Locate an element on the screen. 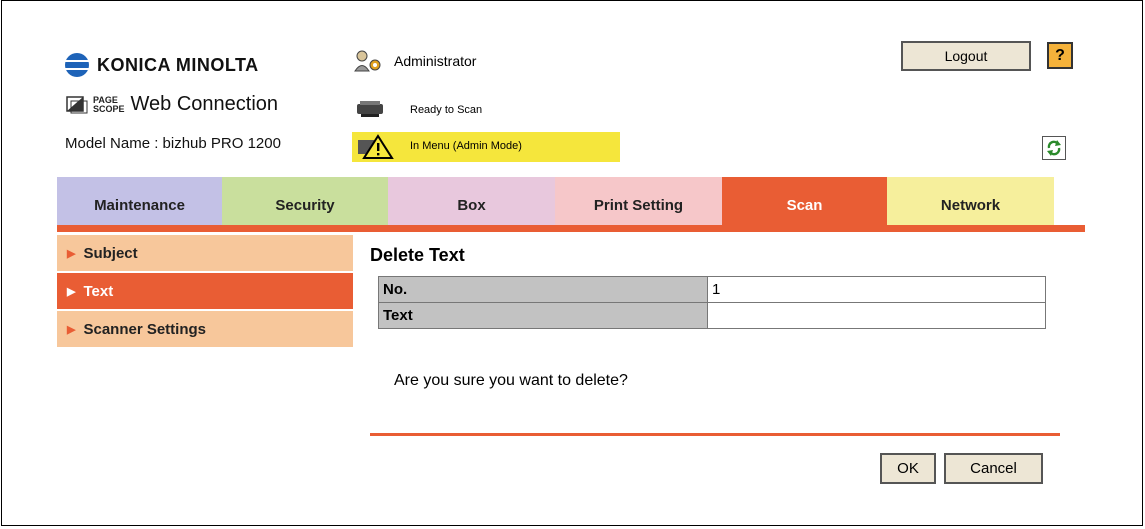 The image size is (1145, 529). logout-button: Logout is located at coordinates (966, 56).